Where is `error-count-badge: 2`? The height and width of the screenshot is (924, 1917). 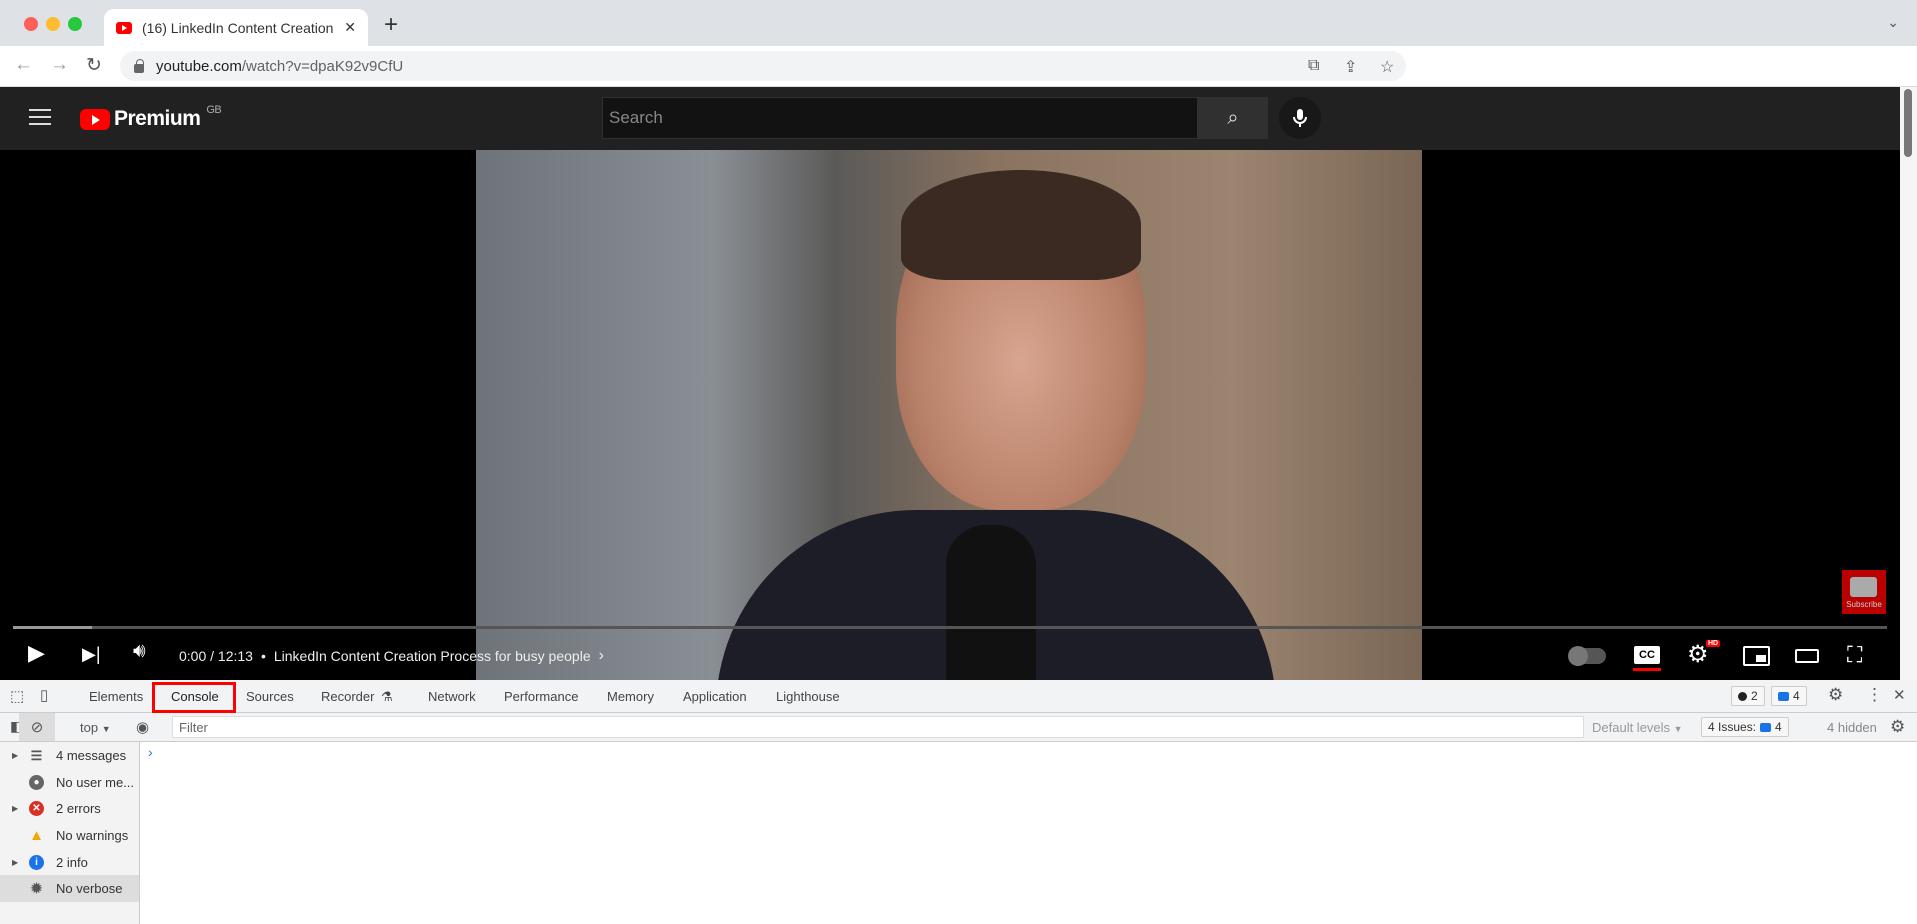 error-count-badge: 2 is located at coordinates (1748, 696).